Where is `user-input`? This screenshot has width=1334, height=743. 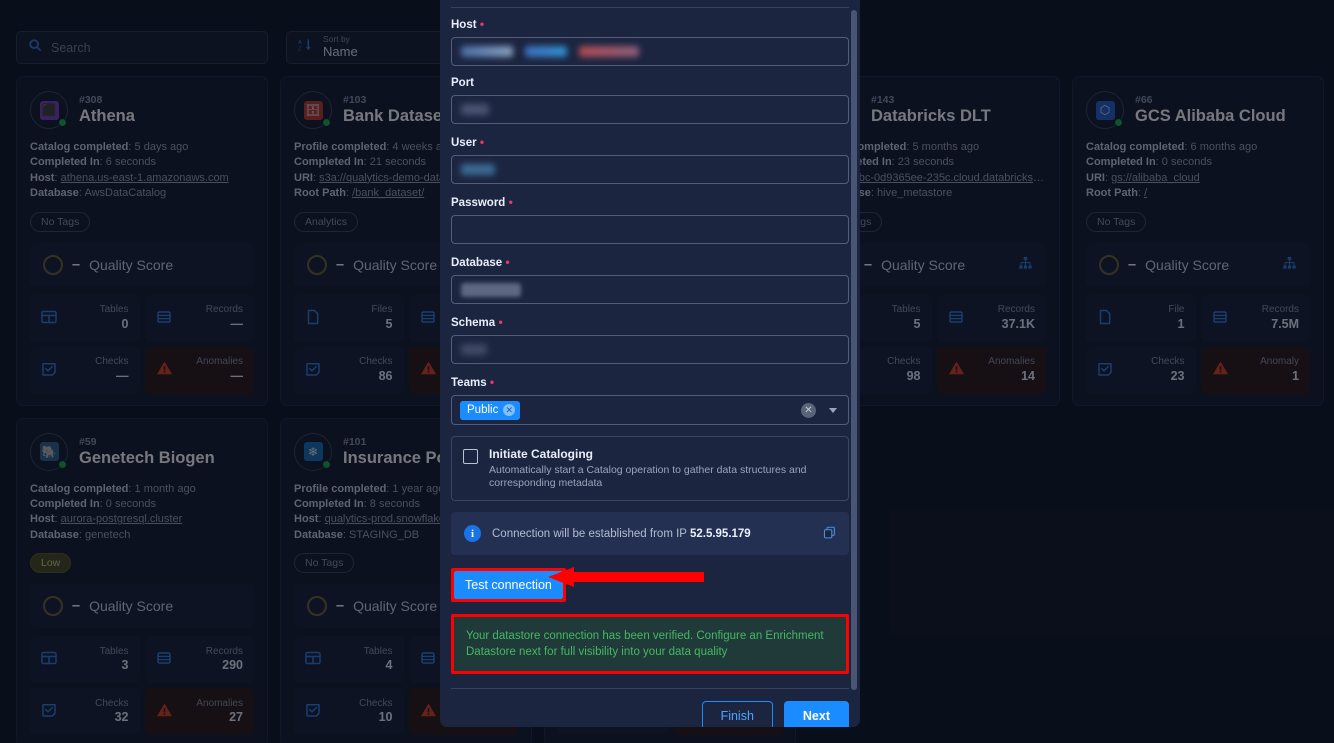 user-input is located at coordinates (650, 169).